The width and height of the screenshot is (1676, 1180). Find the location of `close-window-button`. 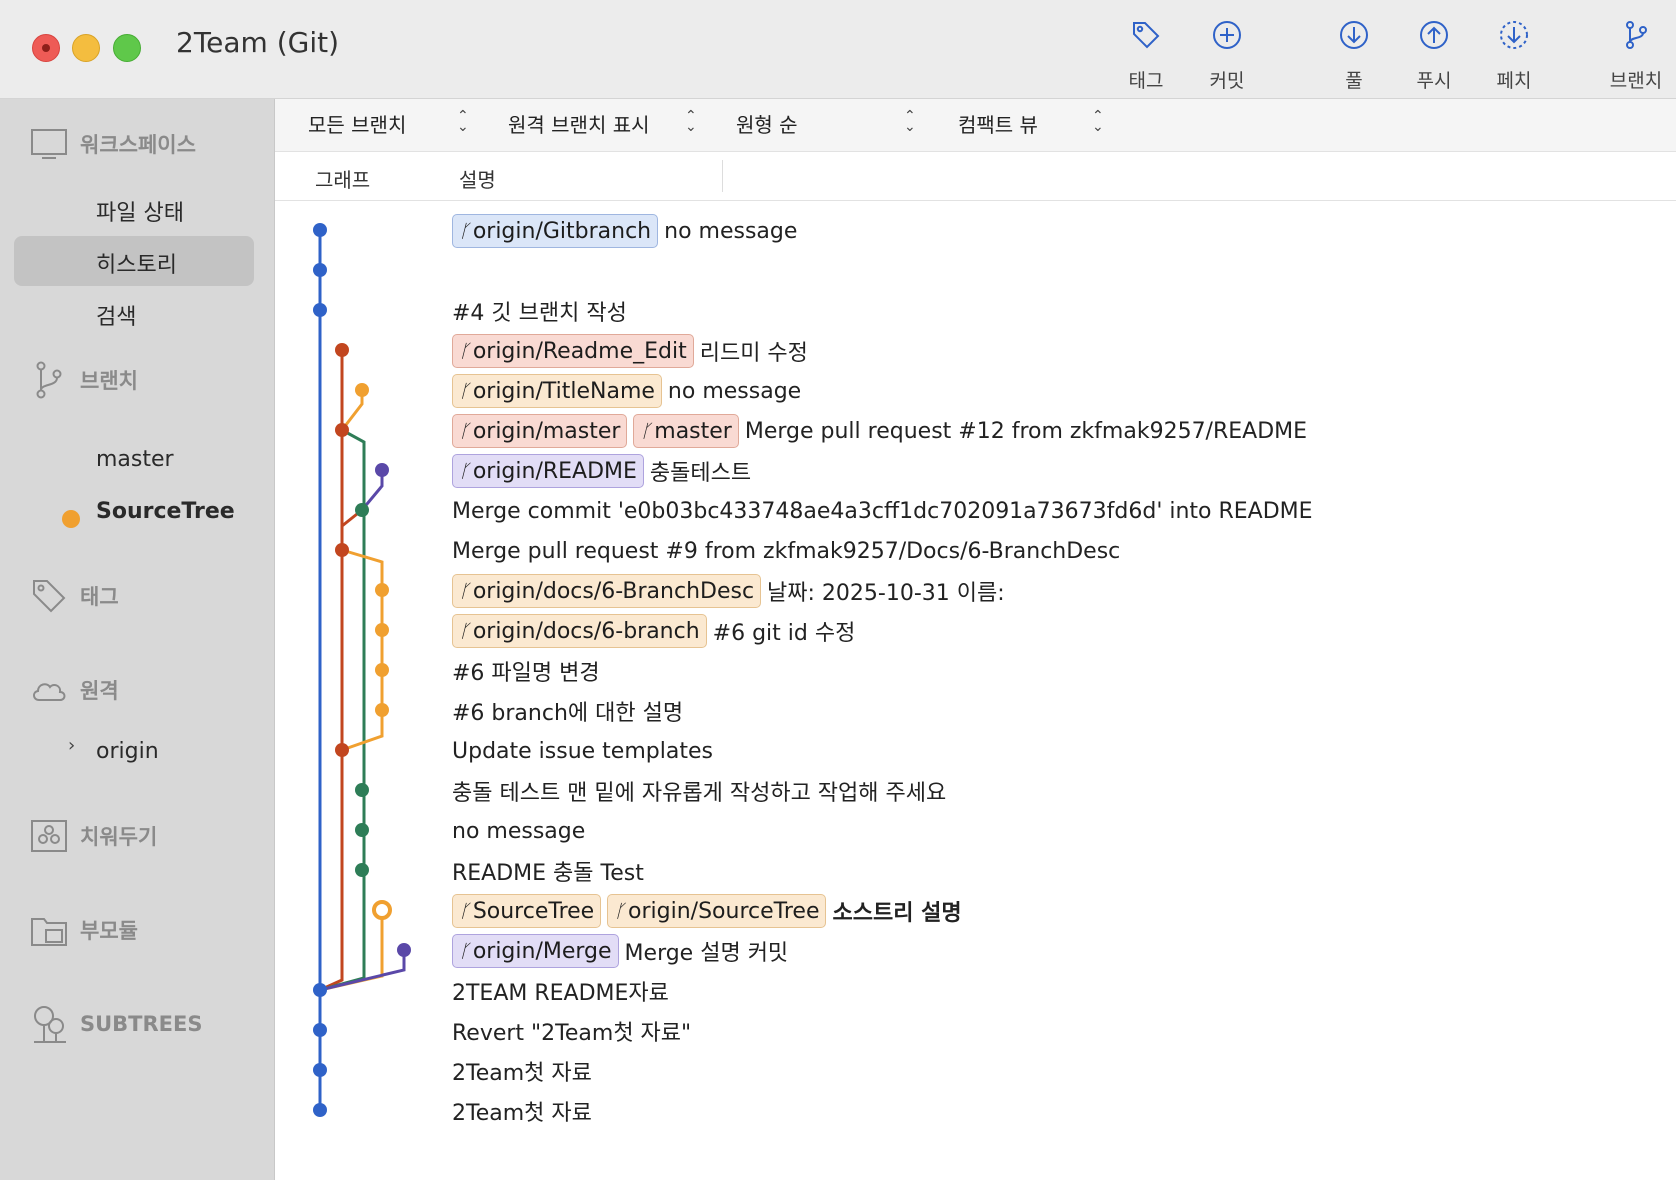

close-window-button is located at coordinates (46, 48).